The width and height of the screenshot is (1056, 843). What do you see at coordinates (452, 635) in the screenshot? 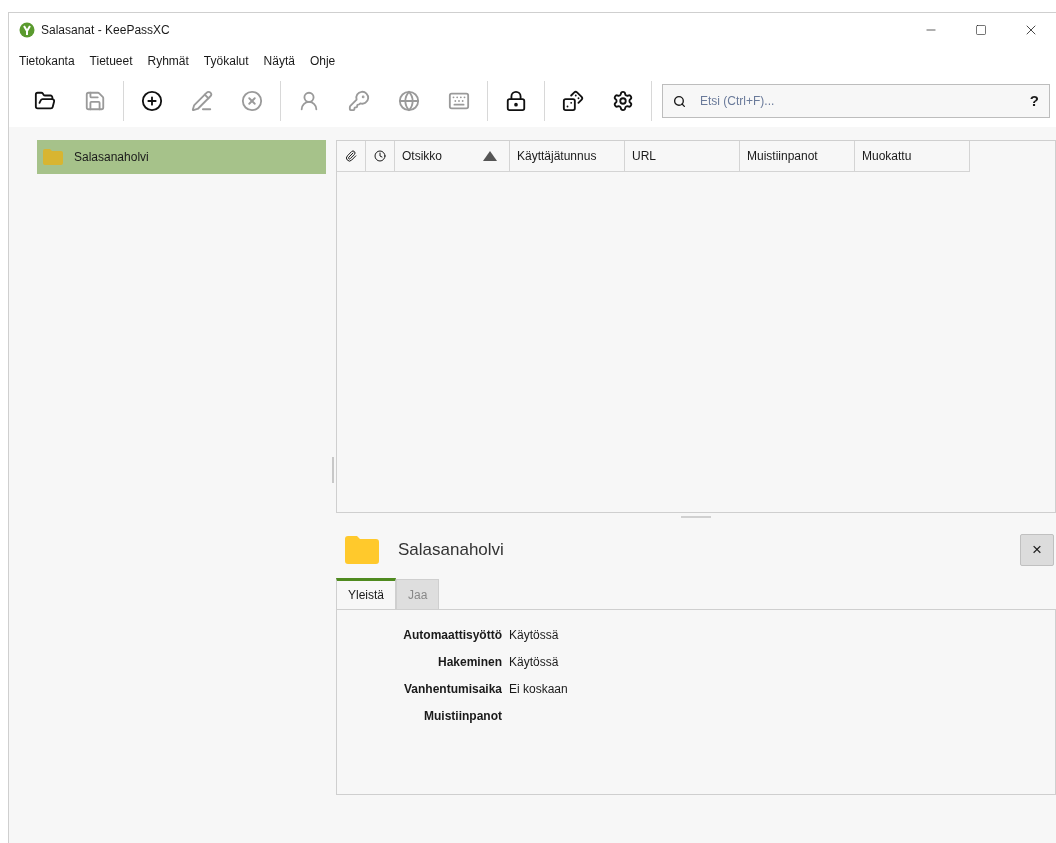
I see `field-label: Automaattisyöttö` at bounding box center [452, 635].